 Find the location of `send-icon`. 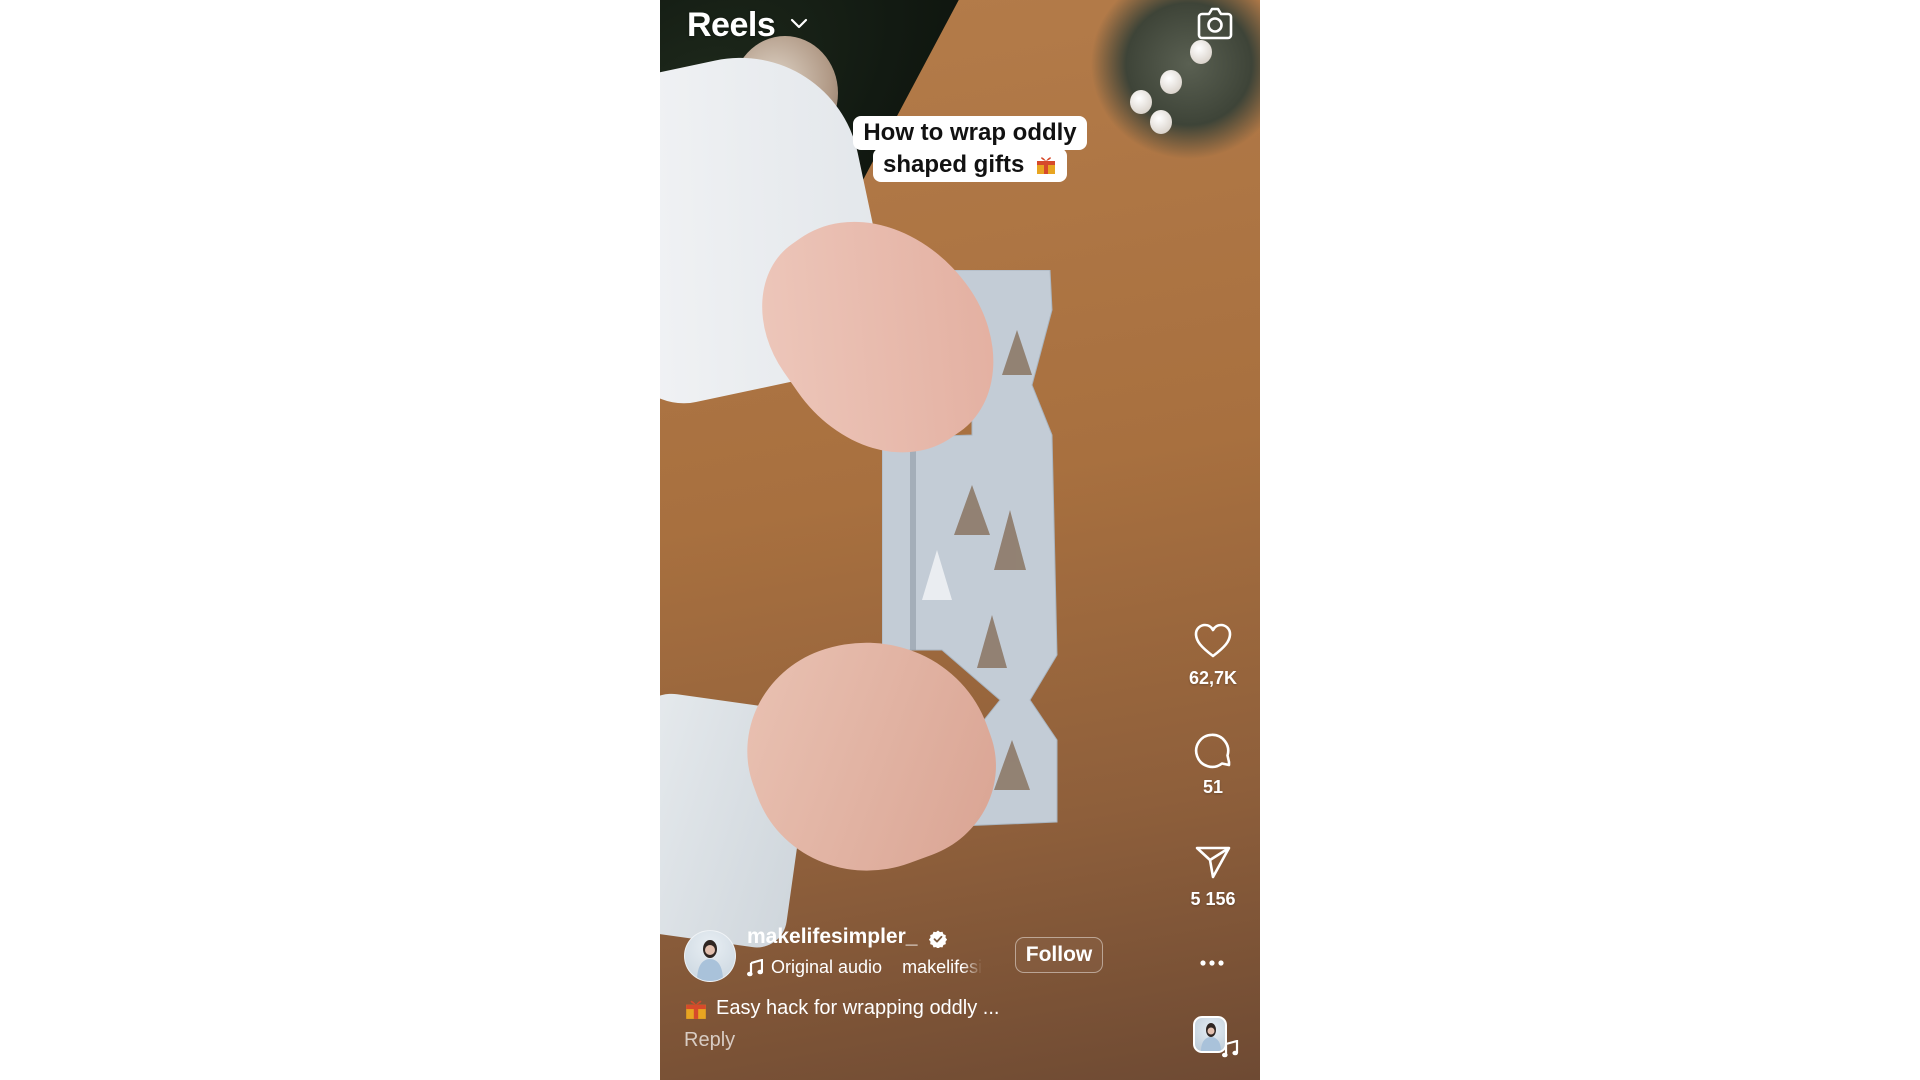

send-icon is located at coordinates (1213, 862).